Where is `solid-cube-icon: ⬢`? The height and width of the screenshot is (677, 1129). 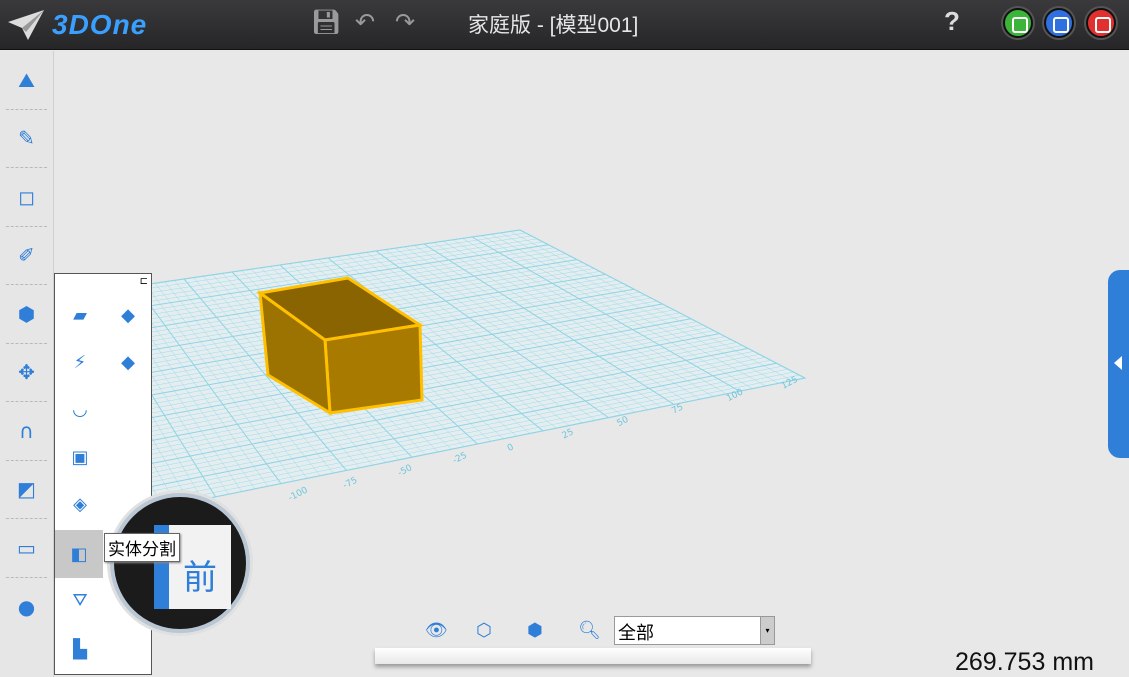
solid-cube-icon: ⬢ is located at coordinates (535, 630).